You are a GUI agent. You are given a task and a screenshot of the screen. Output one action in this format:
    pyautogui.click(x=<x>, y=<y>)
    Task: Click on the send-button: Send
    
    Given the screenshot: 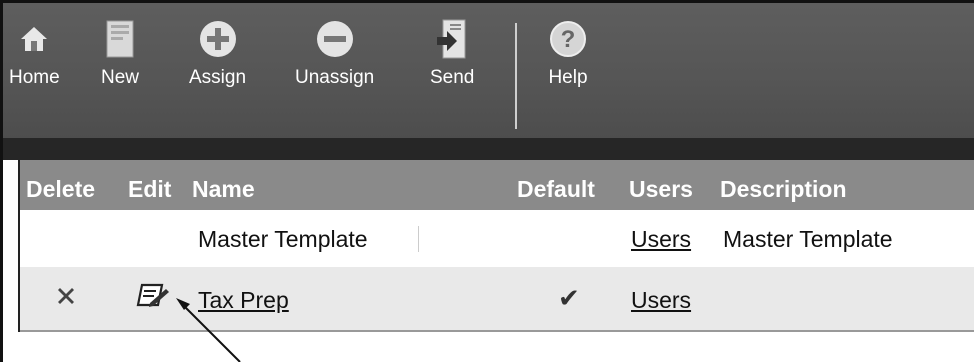 What is the action you would take?
    pyautogui.click(x=452, y=53)
    